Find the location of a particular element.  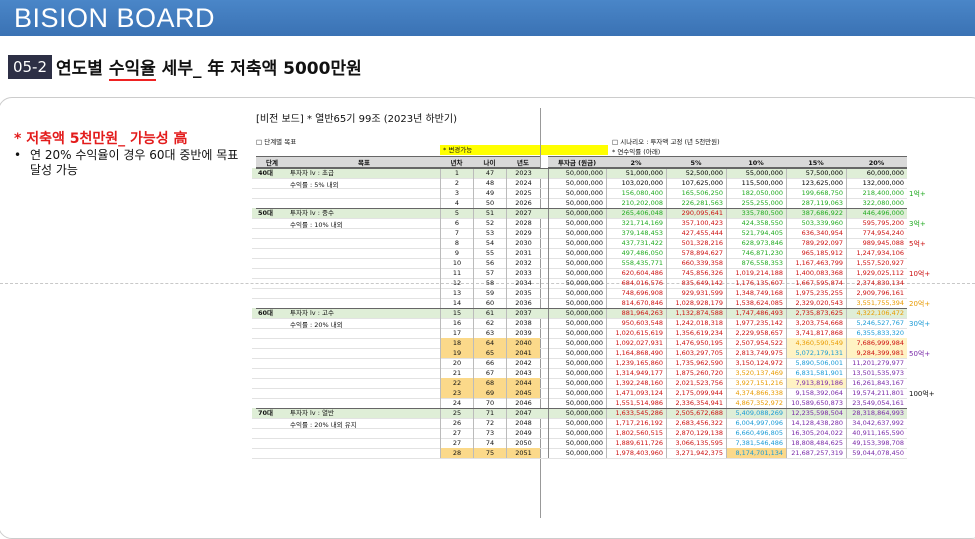

table-cell: 497,486,050 is located at coordinates (636, 253).